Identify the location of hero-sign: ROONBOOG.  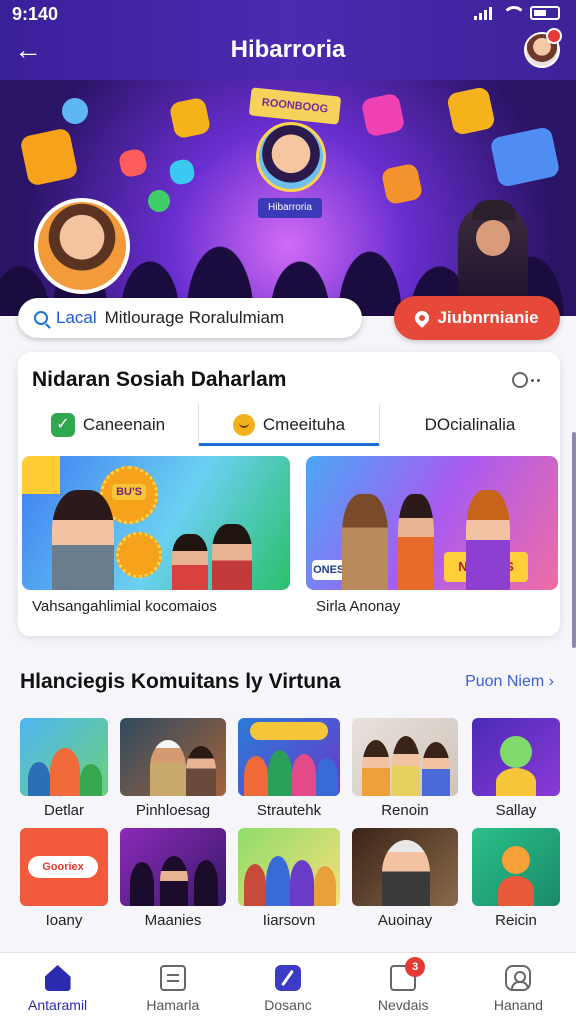
(295, 106).